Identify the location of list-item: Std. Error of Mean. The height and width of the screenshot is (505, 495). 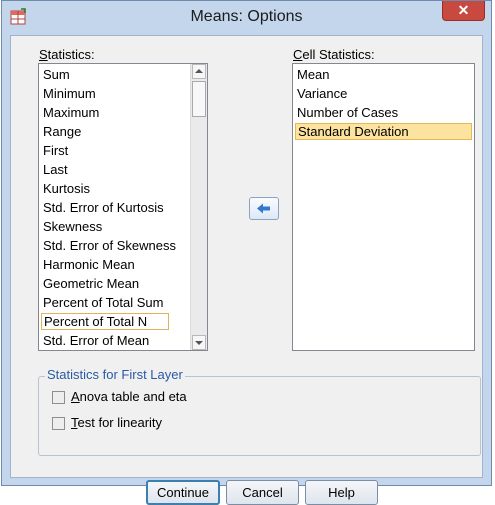
(105, 340).